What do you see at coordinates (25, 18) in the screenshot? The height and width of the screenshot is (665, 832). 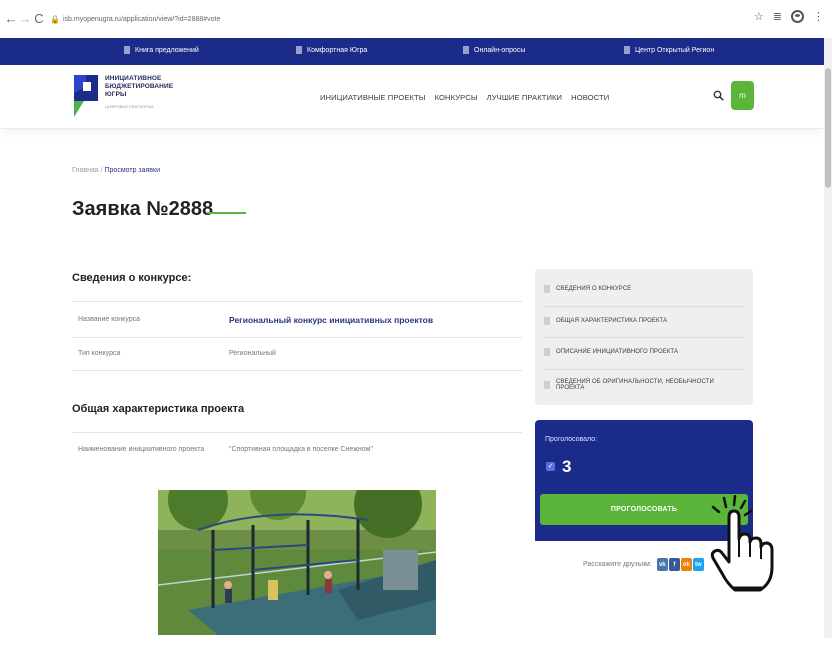 I see `forward-arrow-icon: →` at bounding box center [25, 18].